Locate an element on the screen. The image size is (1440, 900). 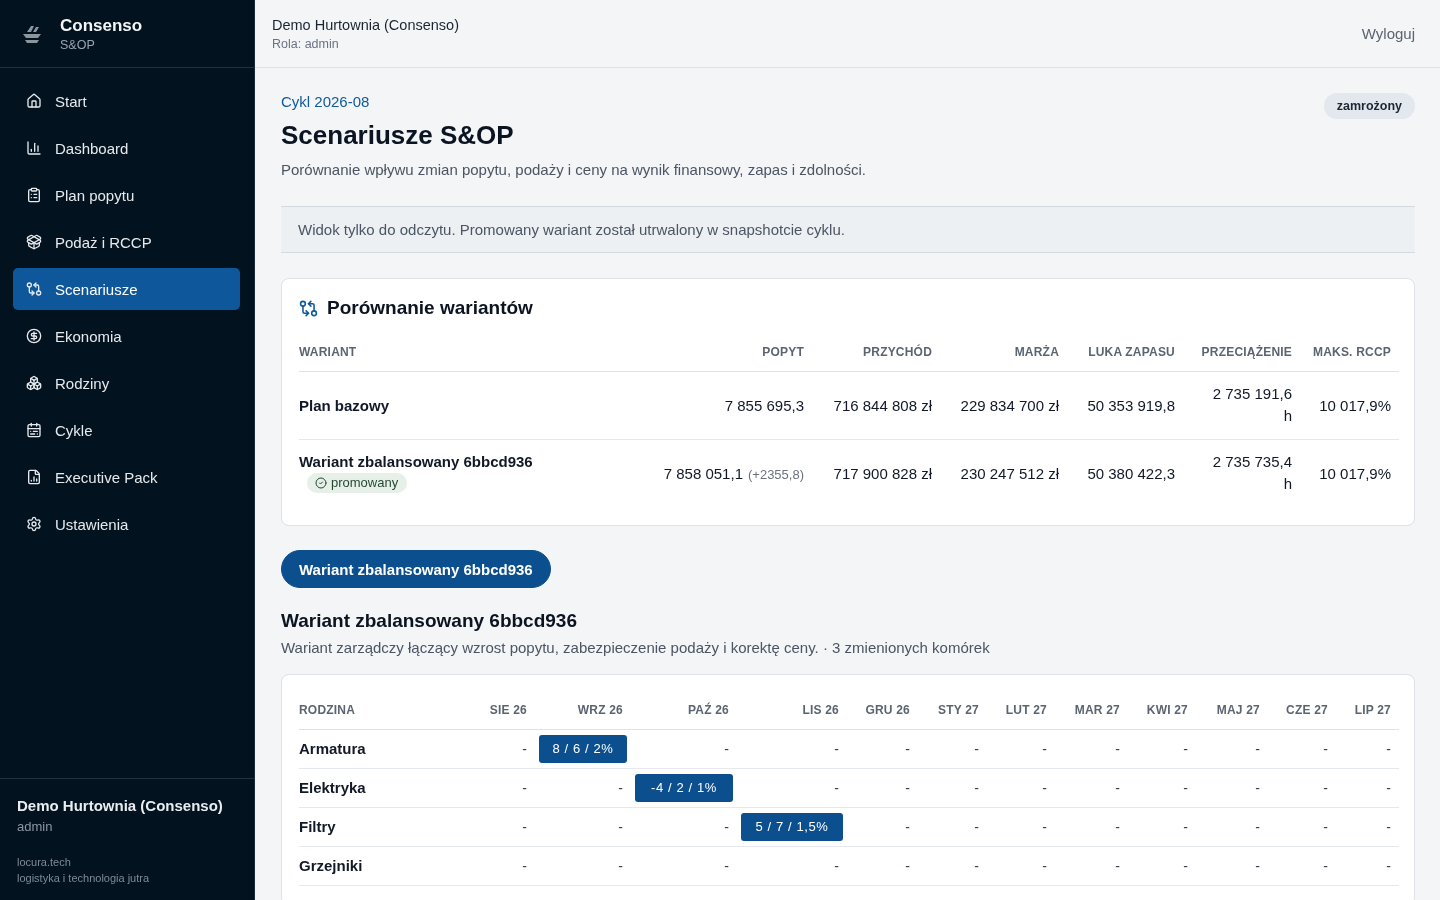
nav-item: Scenariusze is located at coordinates (126, 289).